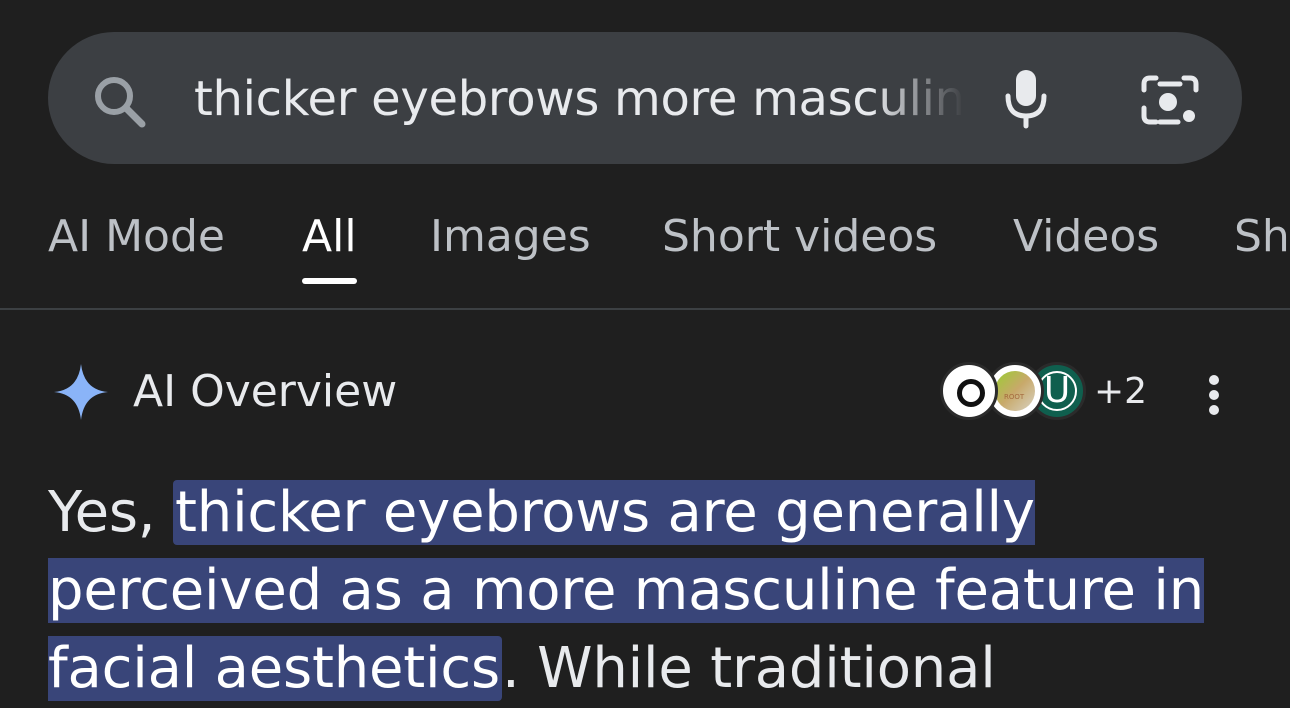  What do you see at coordinates (329, 281) in the screenshot?
I see `active-tab-indicator` at bounding box center [329, 281].